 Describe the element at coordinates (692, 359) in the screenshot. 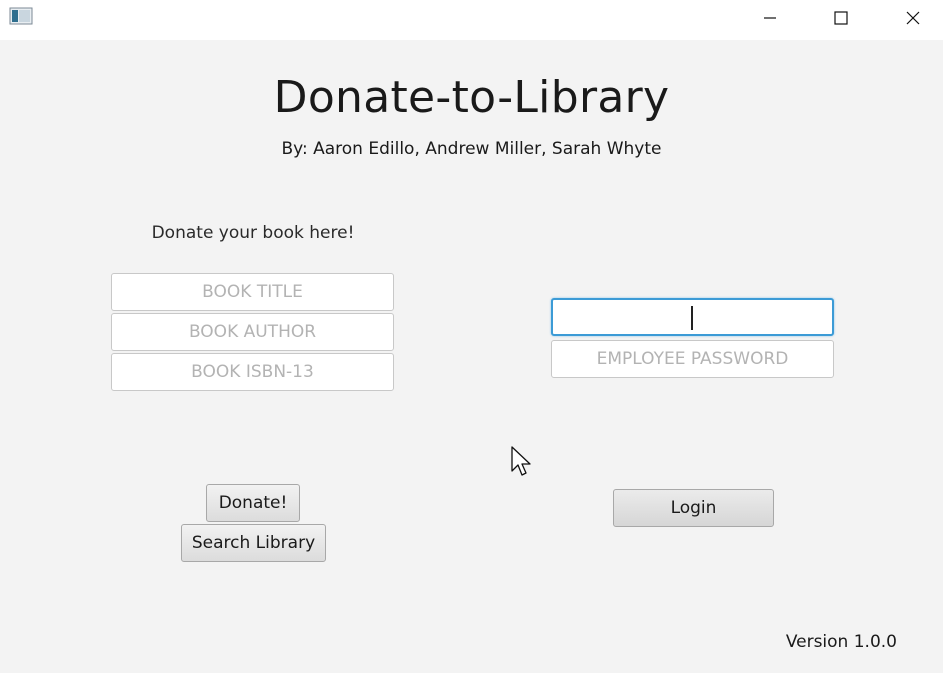

I see `employee-password-input` at that location.